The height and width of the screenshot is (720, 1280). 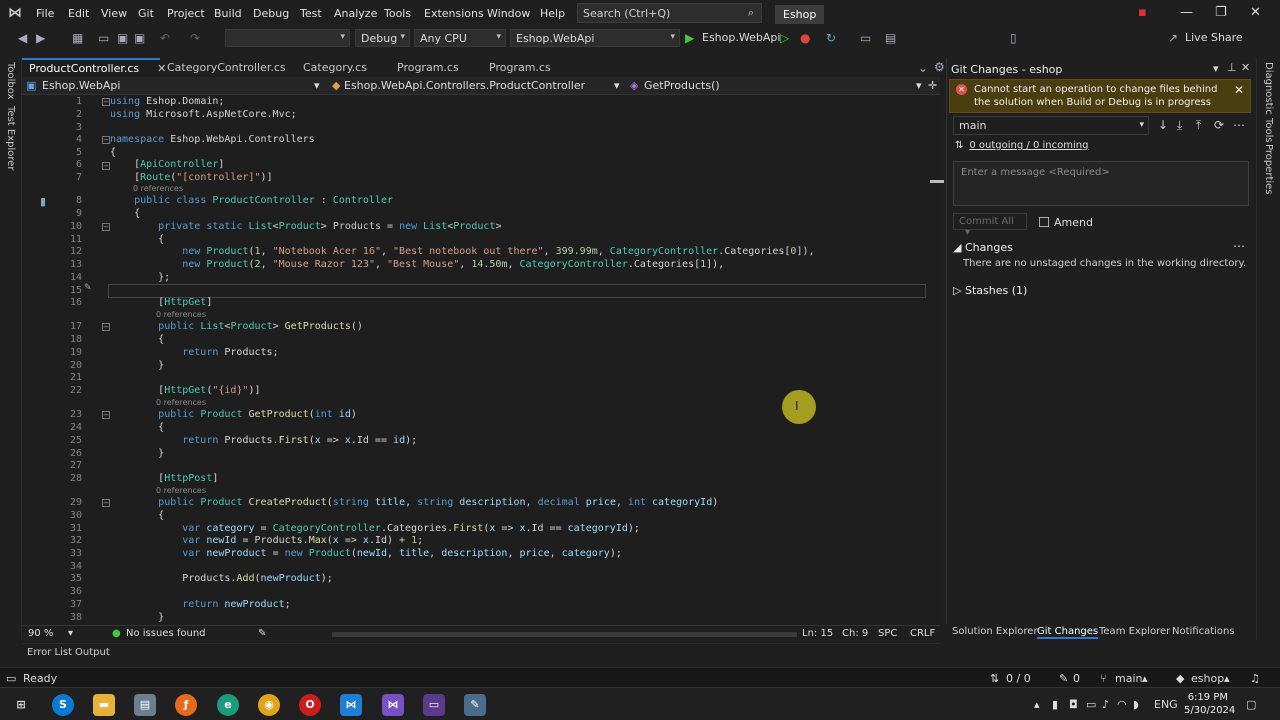 I want to click on commit-all-button: Commit All ▾, so click(x=990, y=225).